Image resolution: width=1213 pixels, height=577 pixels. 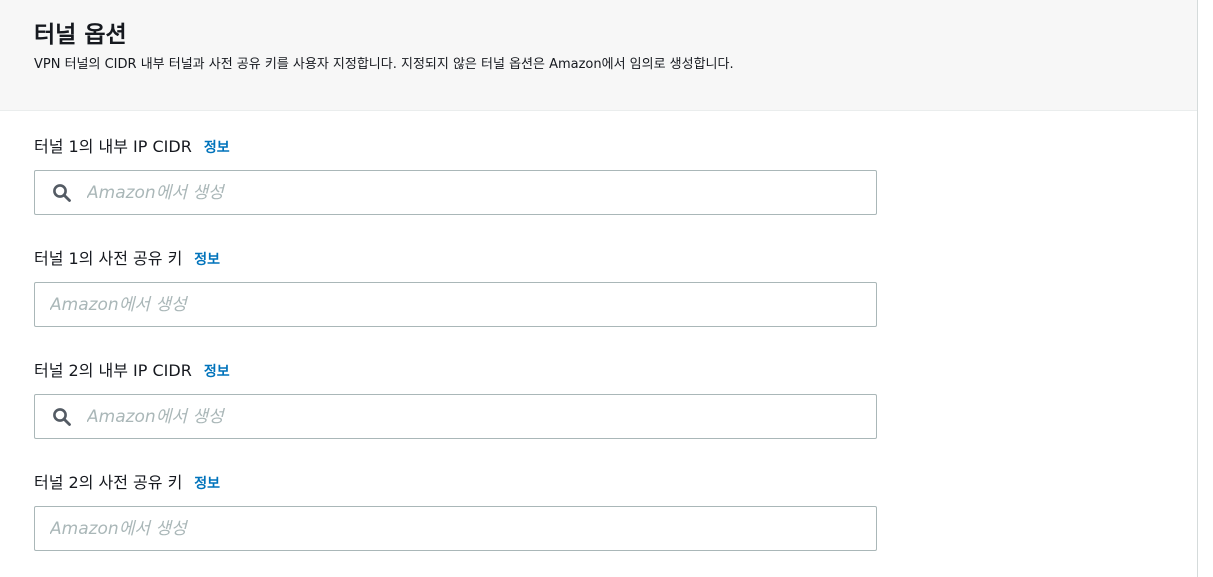 I want to click on tunnel2-preshared-key-info-link: 정보, so click(x=207, y=483).